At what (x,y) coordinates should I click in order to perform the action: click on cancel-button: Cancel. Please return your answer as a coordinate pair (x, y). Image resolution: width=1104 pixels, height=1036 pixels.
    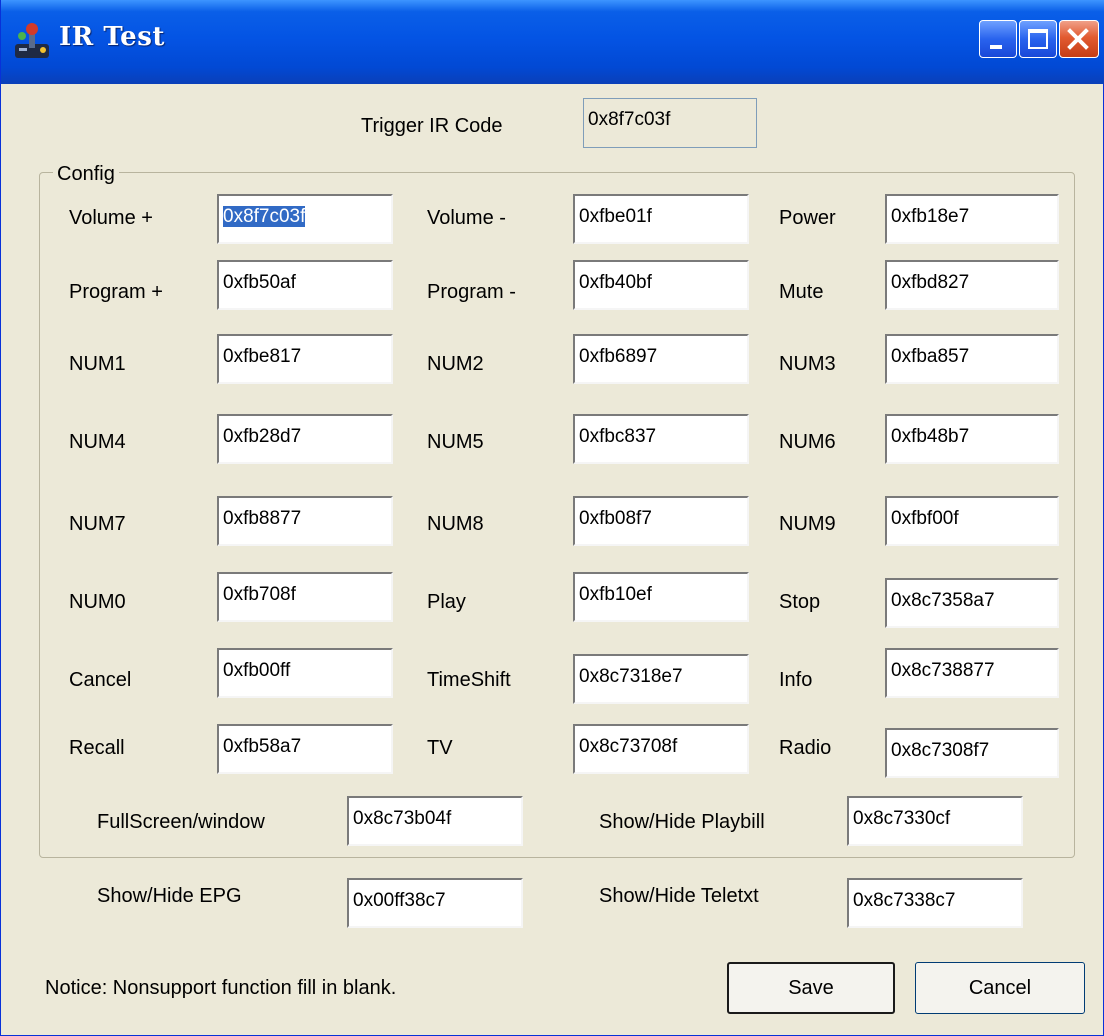
    Looking at the image, I should click on (1000, 988).